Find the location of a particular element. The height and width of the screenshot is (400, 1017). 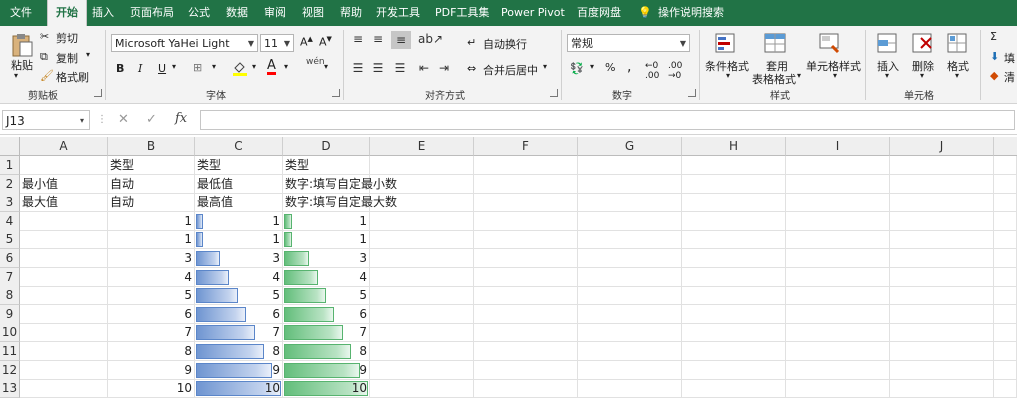

autosum-icon: Σ is located at coordinates (993, 36).